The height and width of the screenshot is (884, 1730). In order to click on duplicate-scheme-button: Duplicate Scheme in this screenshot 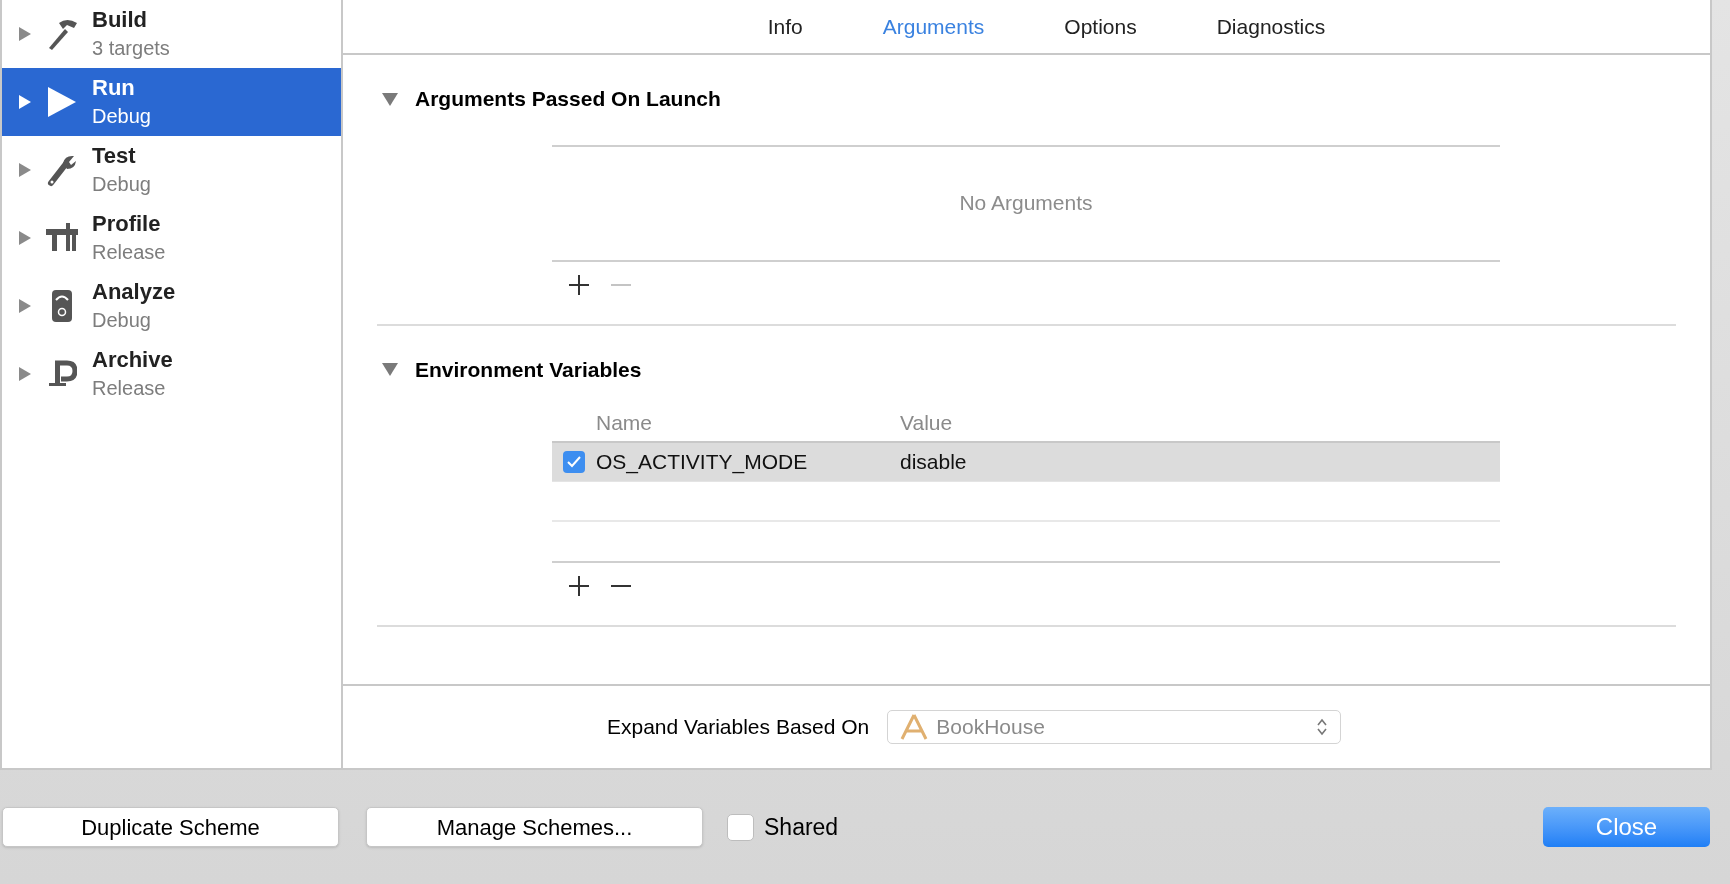, I will do `click(170, 827)`.